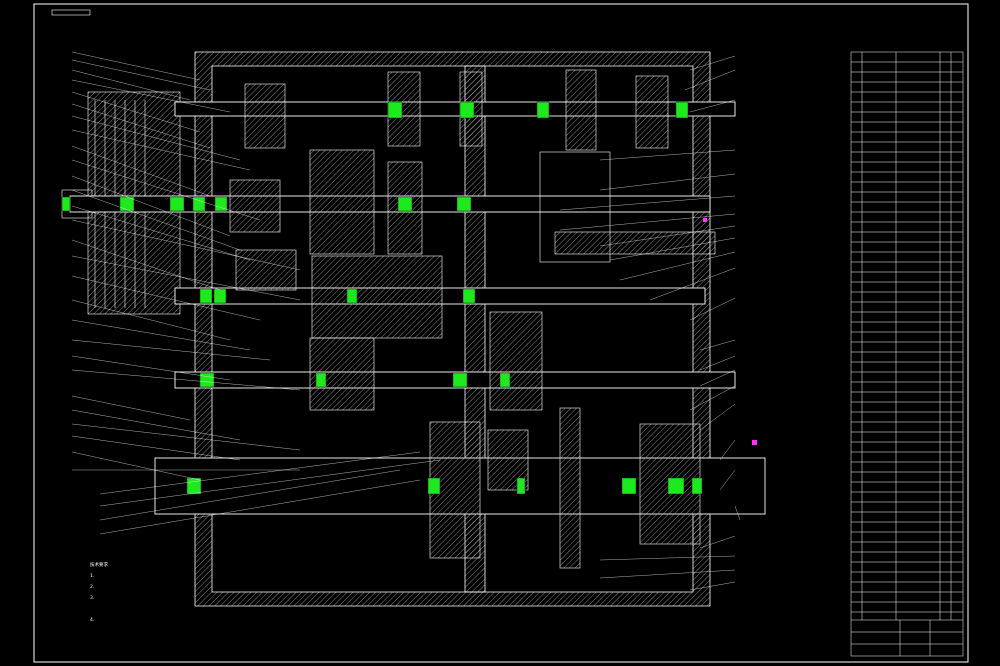 This screenshot has height=666, width=1000. What do you see at coordinates (907, 354) in the screenshot?
I see `parts-list-table` at bounding box center [907, 354].